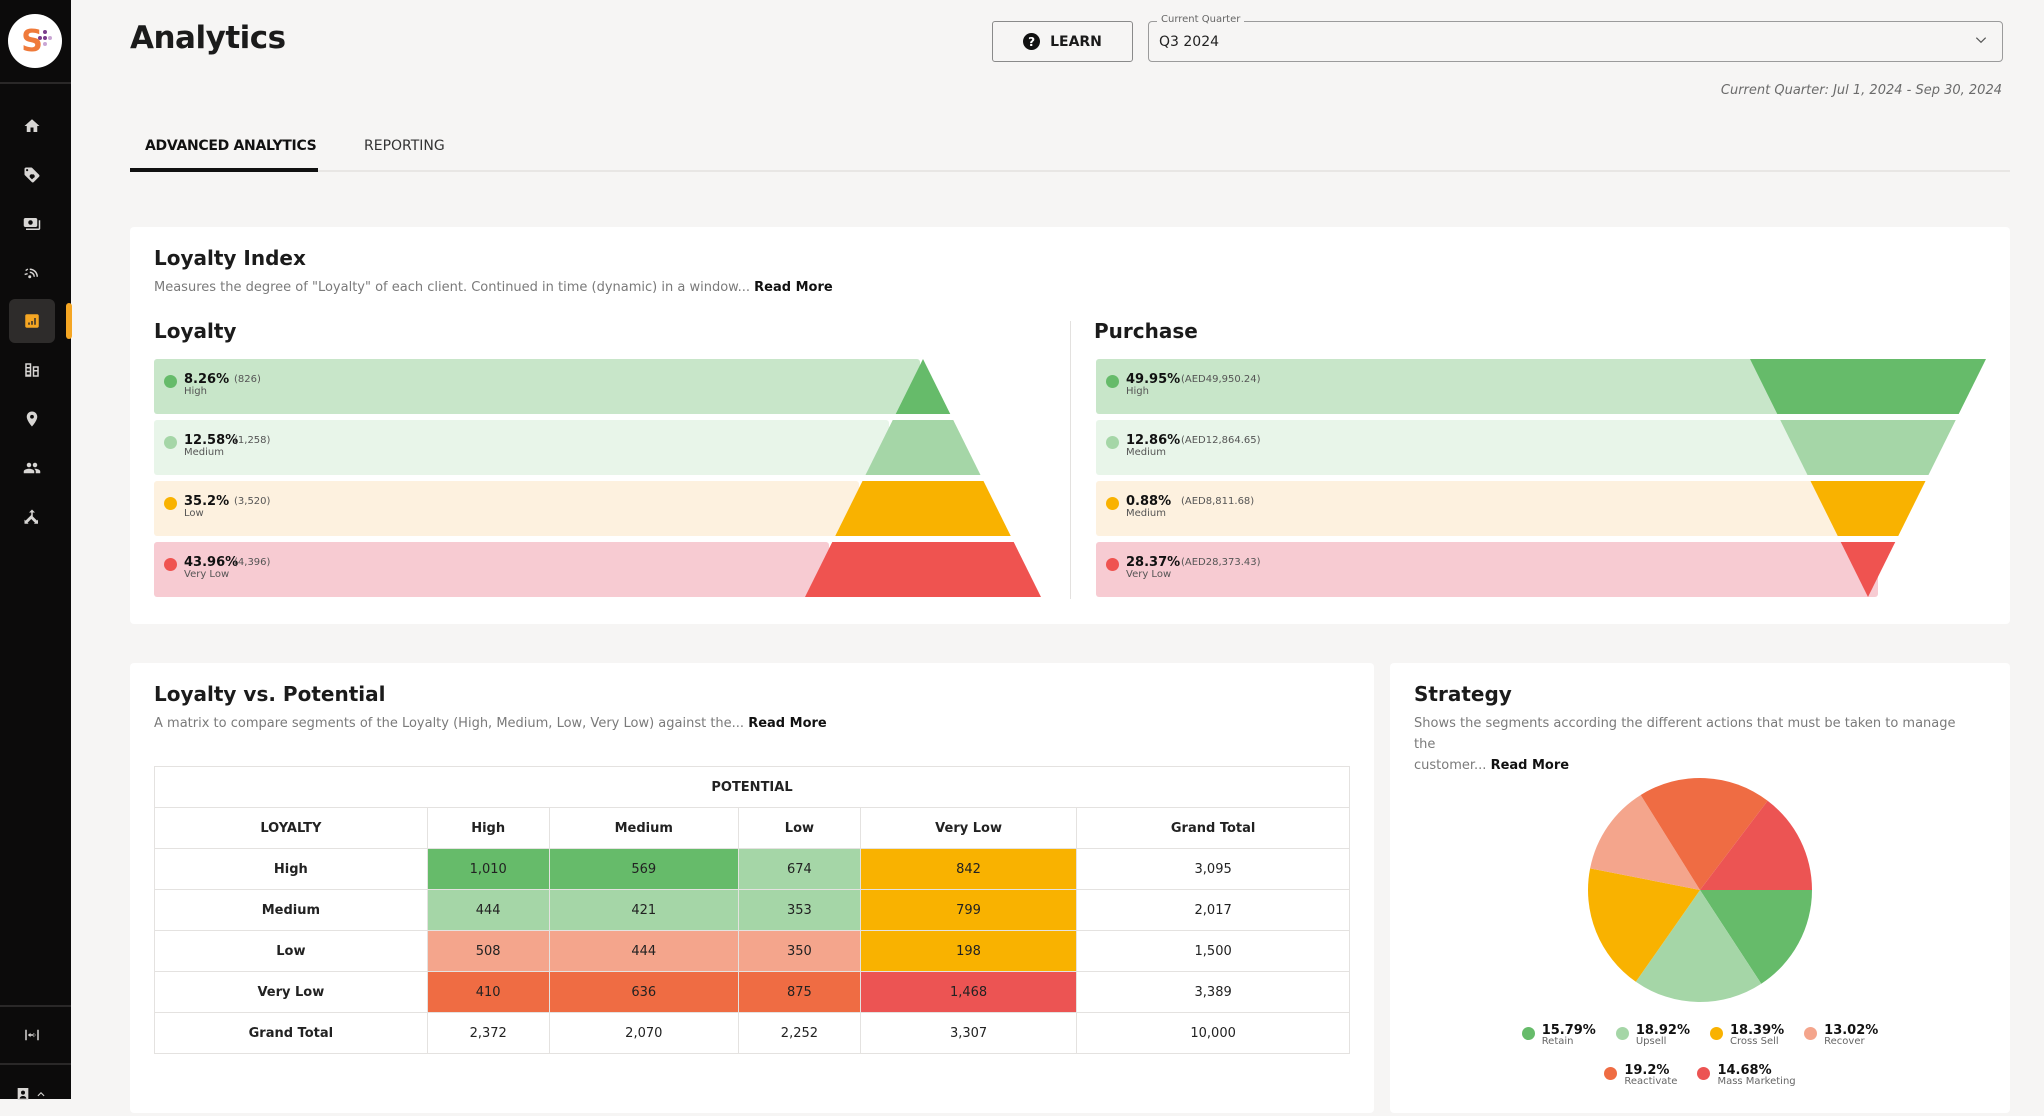 This screenshot has height=1116, width=2044. What do you see at coordinates (488, 951) in the screenshot?
I see `matrix-cell: 508` at bounding box center [488, 951].